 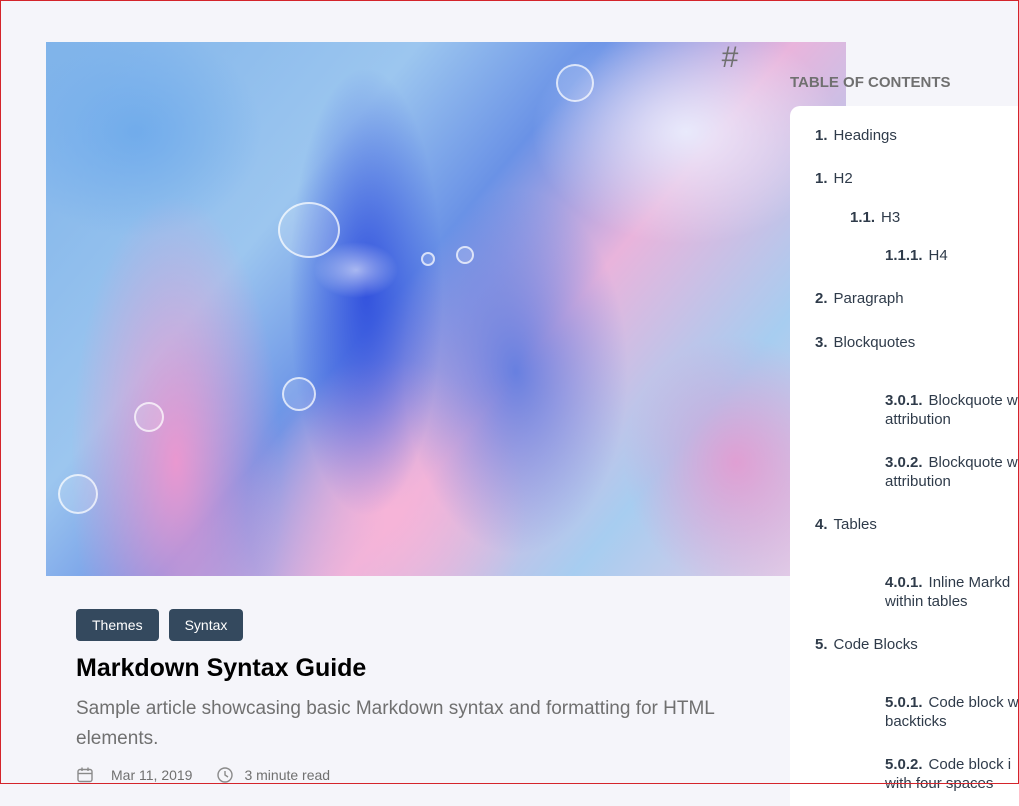 What do you see at coordinates (870, 82) in the screenshot?
I see `toc-title: TABLE OF CONTENTS` at bounding box center [870, 82].